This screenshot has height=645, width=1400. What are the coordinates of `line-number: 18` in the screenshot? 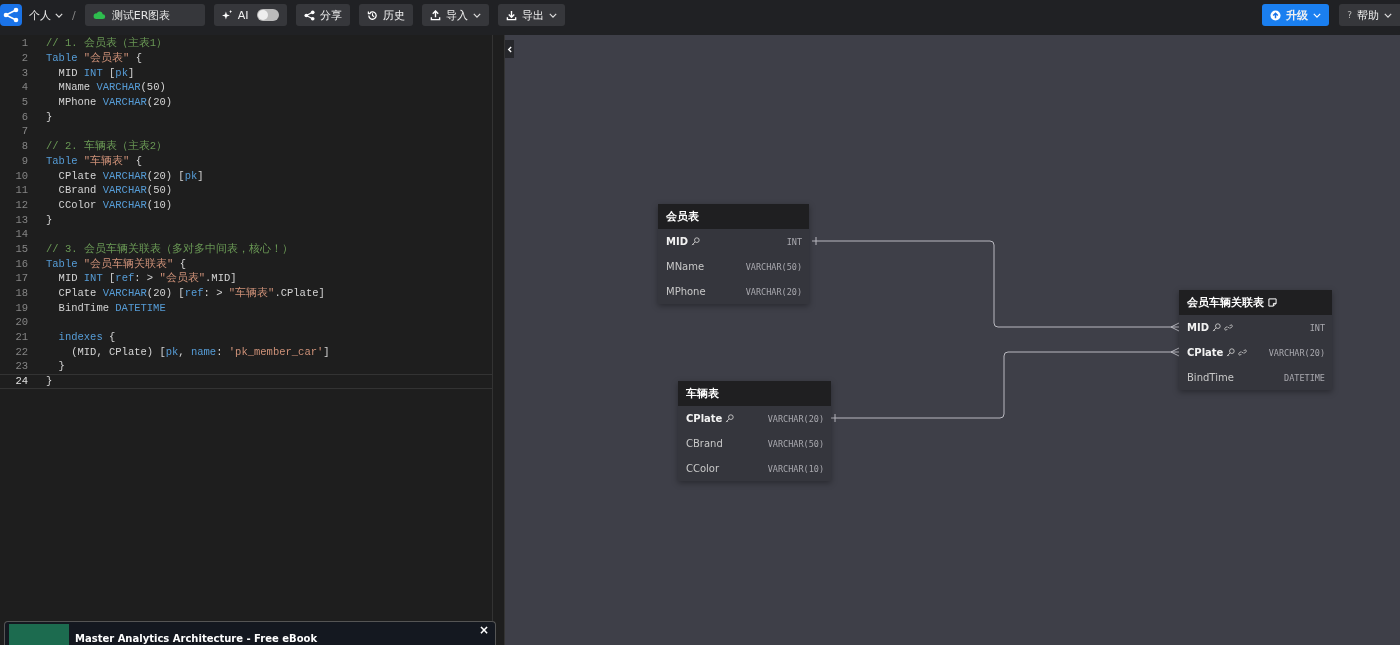 It's located at (21, 293).